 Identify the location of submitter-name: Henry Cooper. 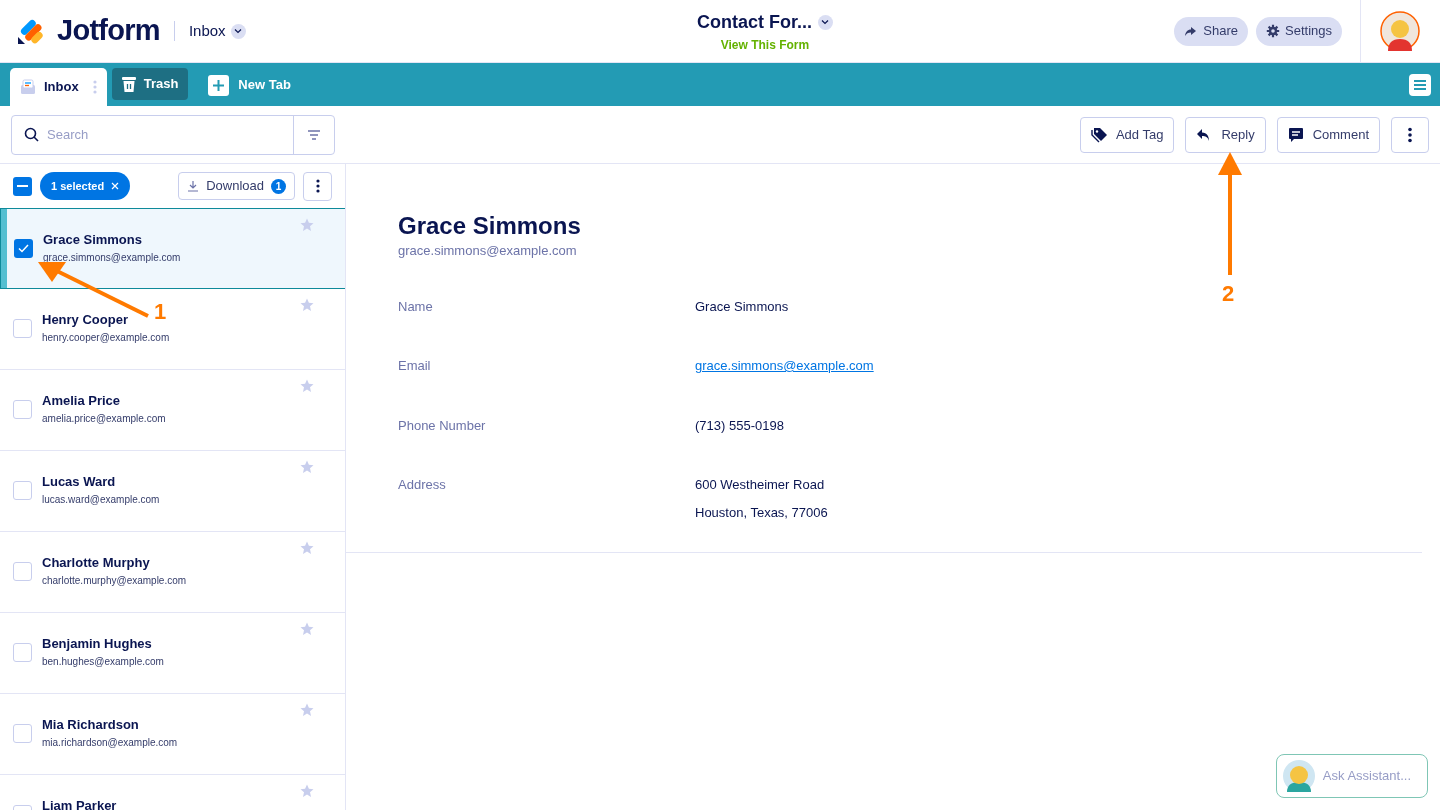
(85, 319).